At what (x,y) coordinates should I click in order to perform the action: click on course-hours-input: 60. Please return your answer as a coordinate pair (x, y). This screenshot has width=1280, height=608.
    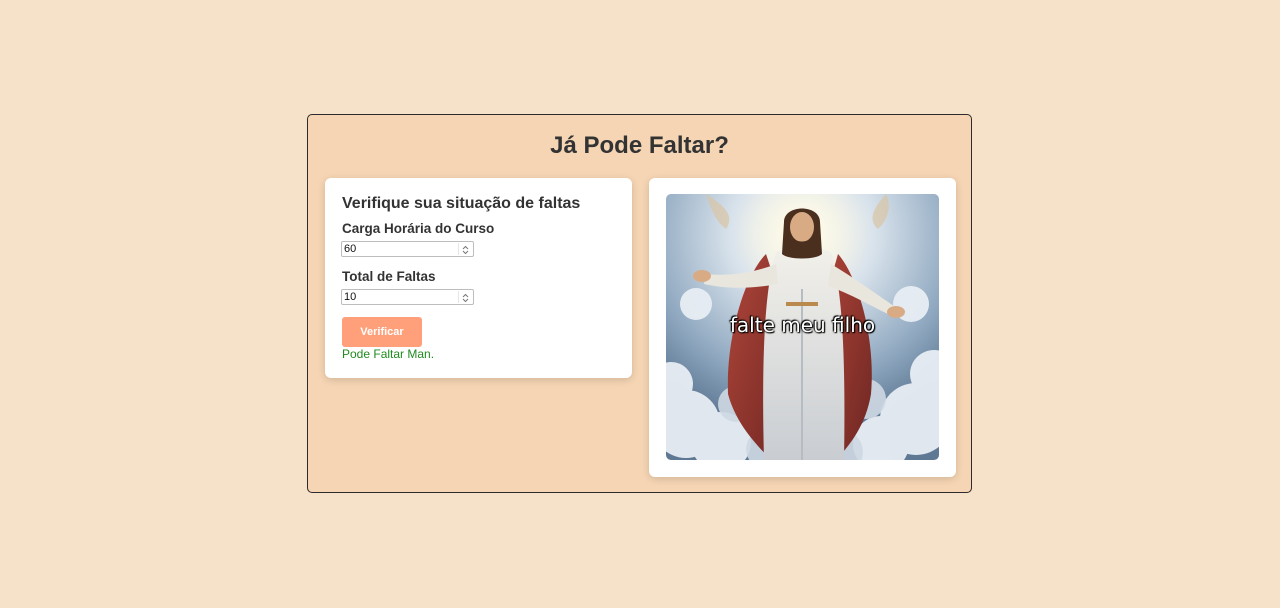
    Looking at the image, I should click on (407, 249).